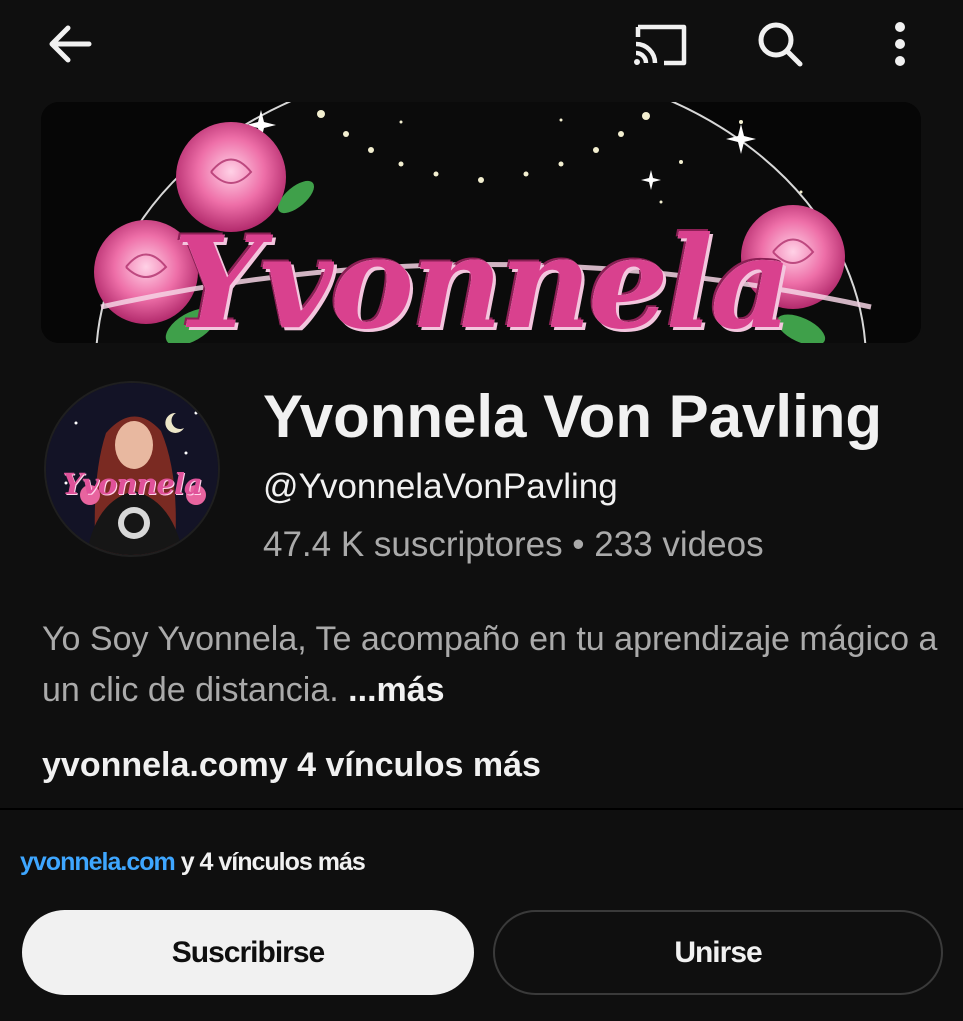  Describe the element at coordinates (482, 276) in the screenshot. I see `banner-title: Yvonnela` at that location.